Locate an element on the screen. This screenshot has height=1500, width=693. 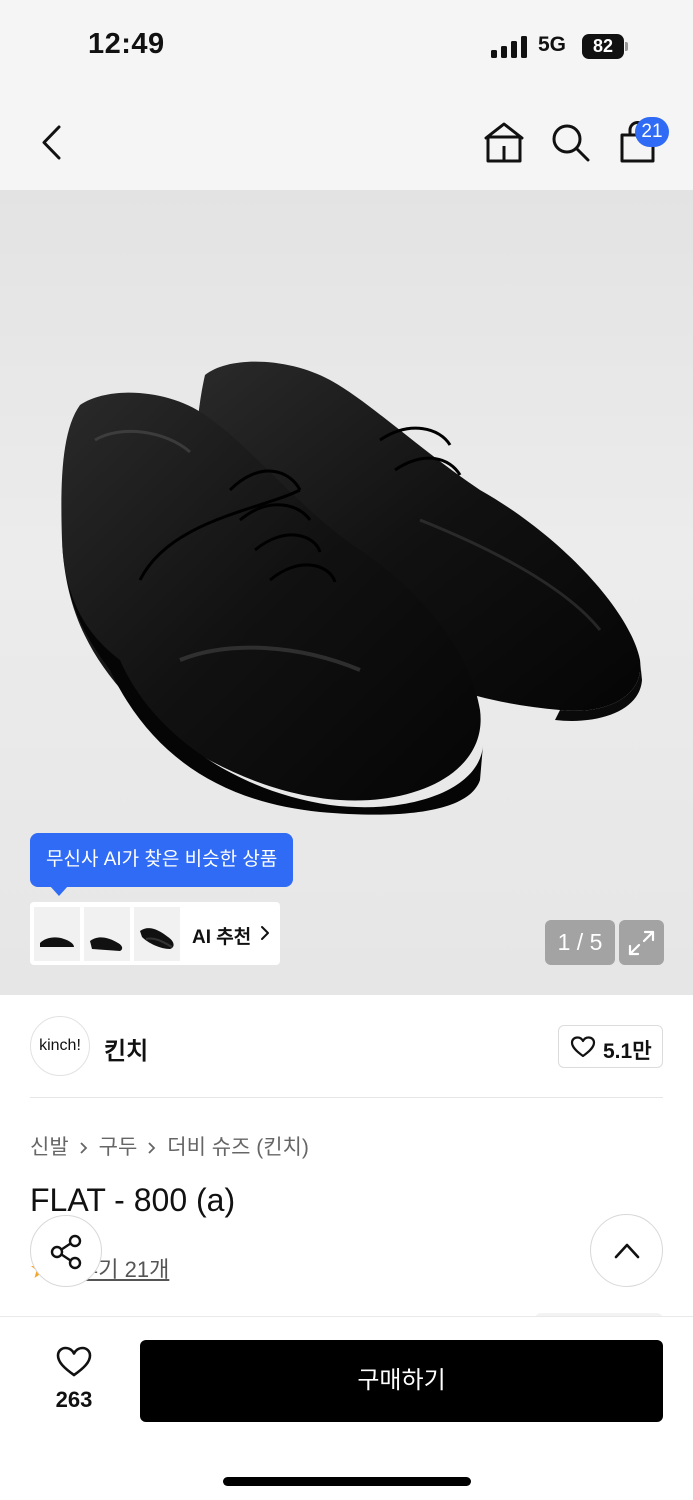
wish-count: 263 is located at coordinates (74, 1399).